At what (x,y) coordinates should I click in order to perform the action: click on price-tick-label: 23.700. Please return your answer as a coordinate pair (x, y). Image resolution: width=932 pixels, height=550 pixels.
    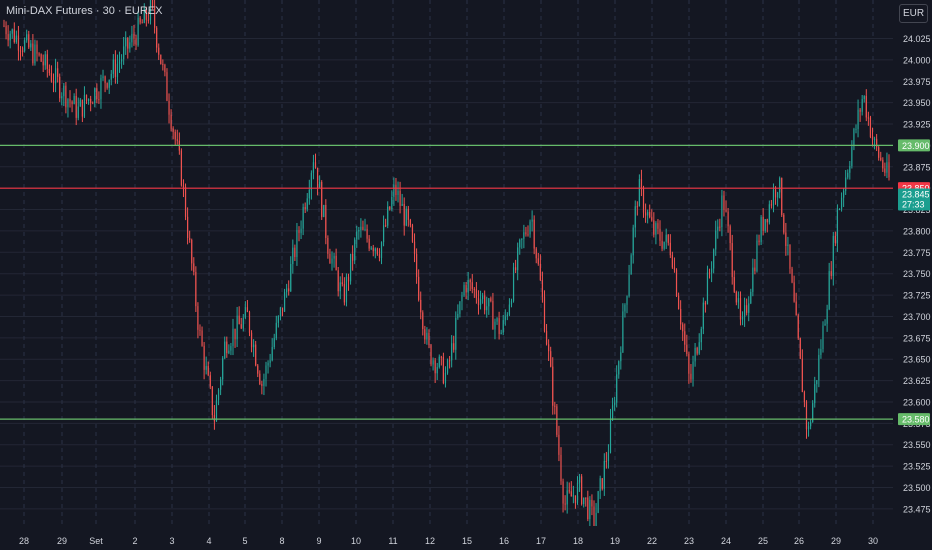
    Looking at the image, I should click on (917, 317).